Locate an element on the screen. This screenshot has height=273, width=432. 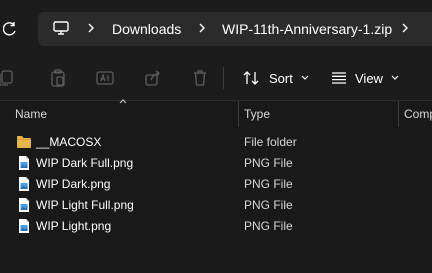
file-name: WIP Light.png is located at coordinates (74, 226).